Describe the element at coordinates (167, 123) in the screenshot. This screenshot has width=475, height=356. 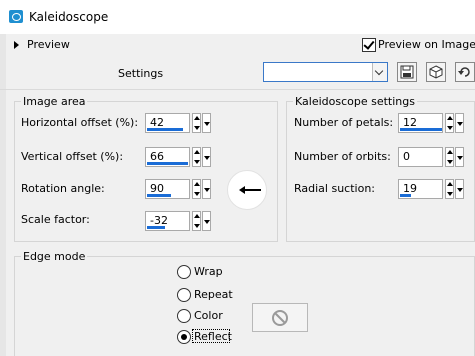
I see `horizontal-offset-input: 42` at that location.